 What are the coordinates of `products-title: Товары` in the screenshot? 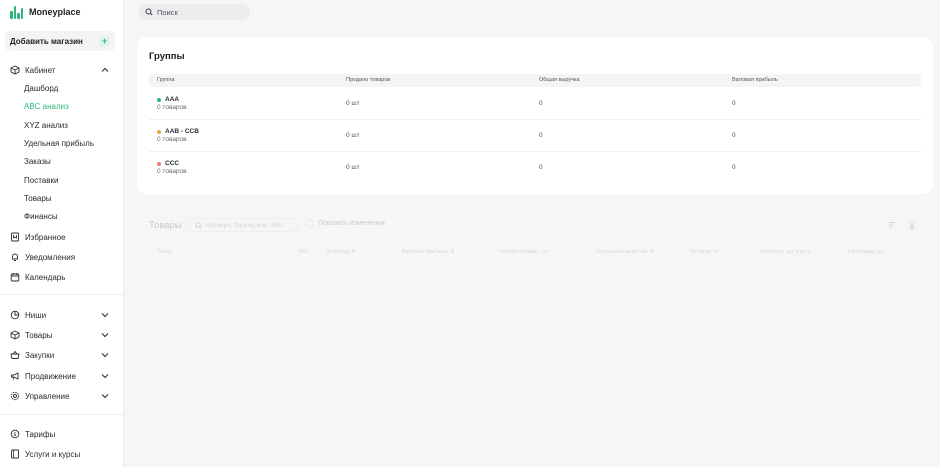 It's located at (165, 225).